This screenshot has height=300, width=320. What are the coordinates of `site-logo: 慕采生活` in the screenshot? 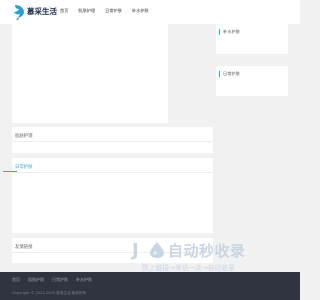 It's located at (35, 11).